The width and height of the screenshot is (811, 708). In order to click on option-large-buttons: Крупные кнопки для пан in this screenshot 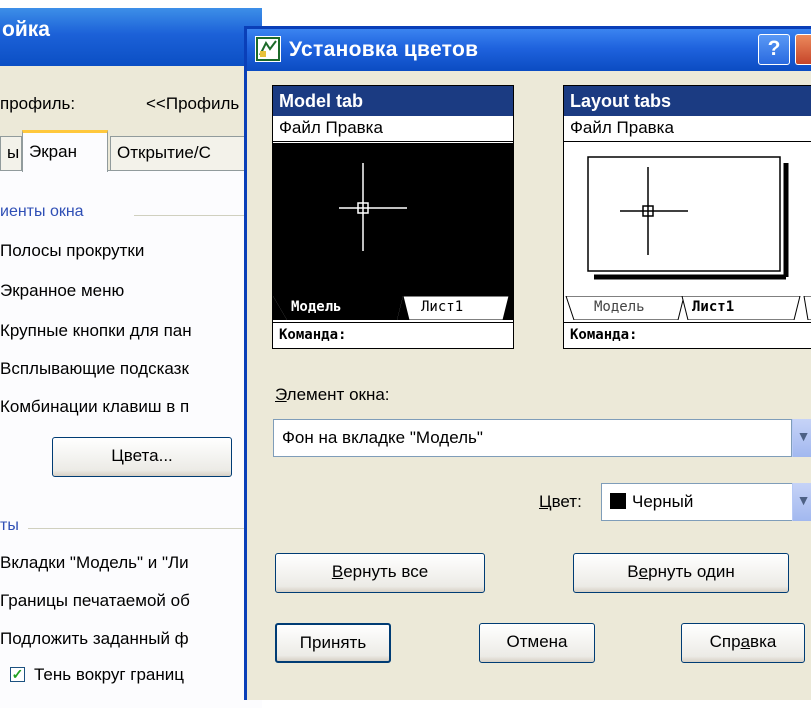, I will do `click(96, 331)`.